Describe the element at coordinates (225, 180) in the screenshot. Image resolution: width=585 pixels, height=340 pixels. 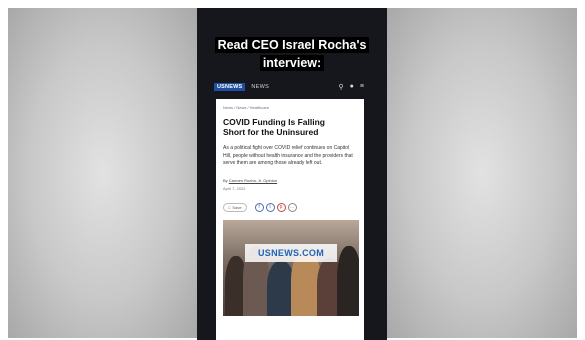
I see `byline-prefix: By` at that location.